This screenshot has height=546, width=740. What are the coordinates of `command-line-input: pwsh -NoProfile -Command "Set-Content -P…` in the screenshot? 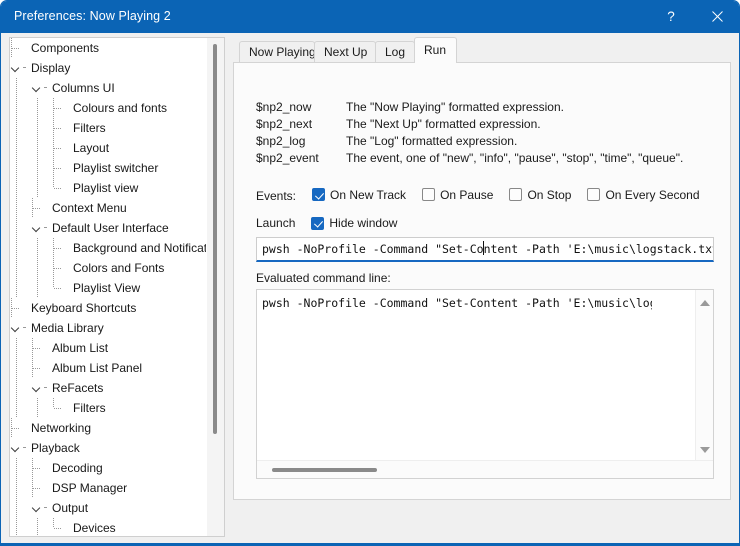 It's located at (485, 249).